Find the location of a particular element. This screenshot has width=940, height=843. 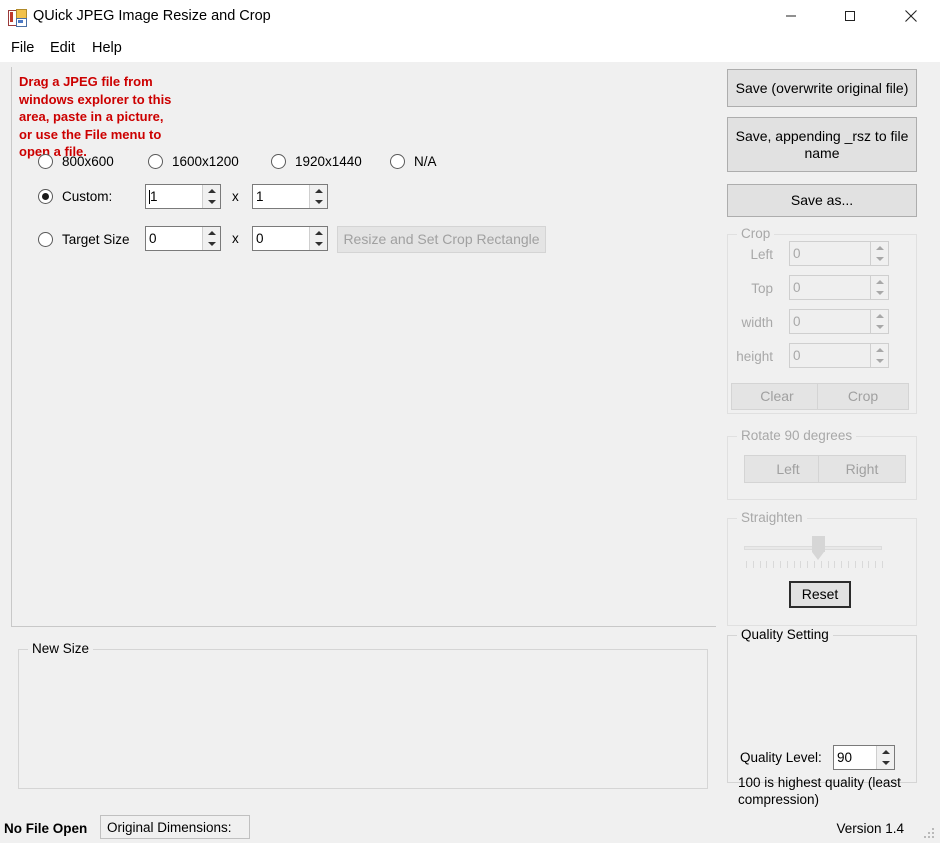

crop-top-spin-buttons is located at coordinates (879, 287).